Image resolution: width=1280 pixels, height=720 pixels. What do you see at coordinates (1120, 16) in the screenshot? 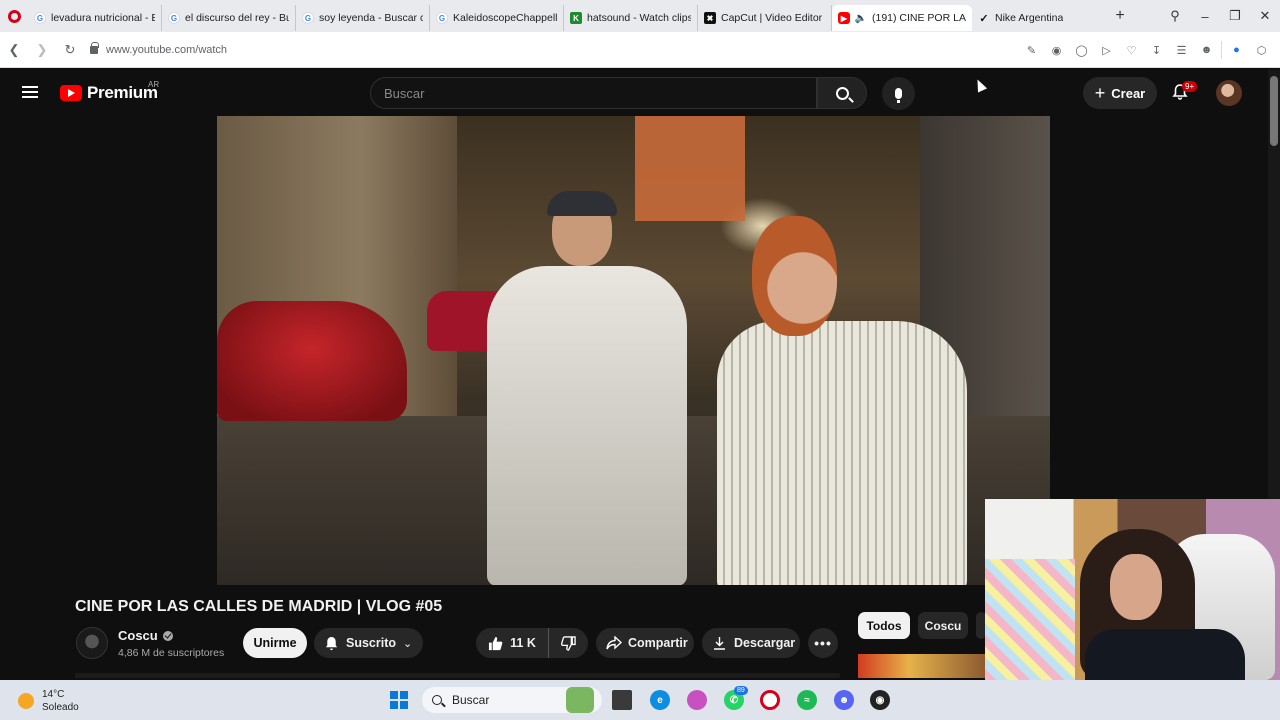
I see `new-tab-icon: +` at bounding box center [1120, 16].